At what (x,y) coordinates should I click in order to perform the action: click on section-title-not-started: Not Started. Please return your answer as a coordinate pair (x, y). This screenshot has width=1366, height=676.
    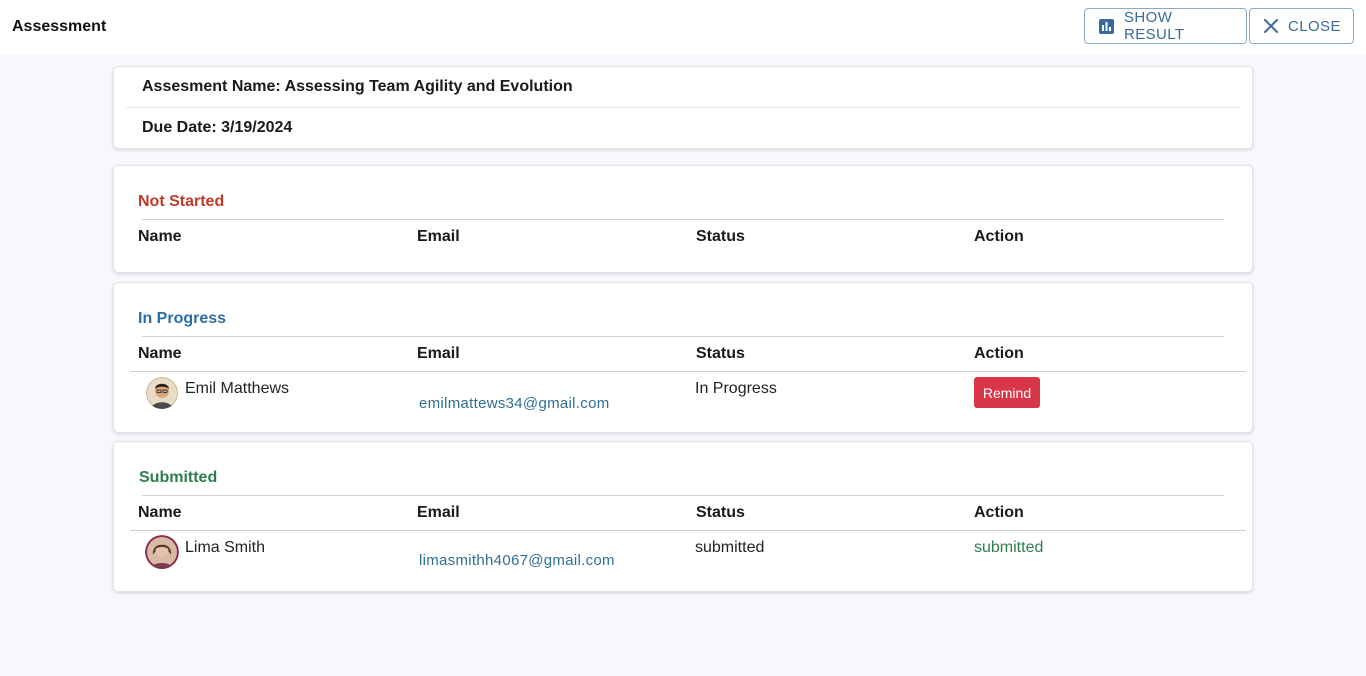
    Looking at the image, I should click on (181, 201).